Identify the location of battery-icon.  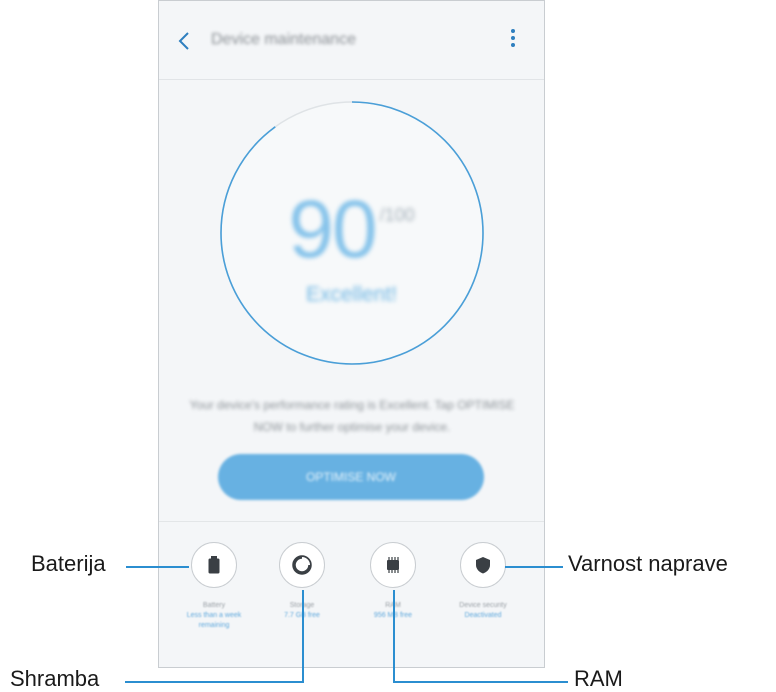
(214, 565).